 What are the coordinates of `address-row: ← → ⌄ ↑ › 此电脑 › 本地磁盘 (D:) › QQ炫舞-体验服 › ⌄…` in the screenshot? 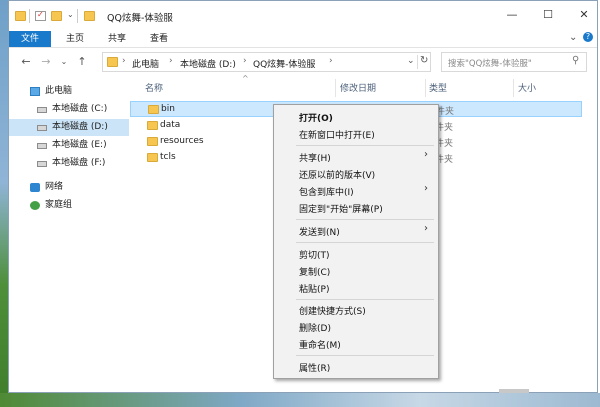 It's located at (303, 62).